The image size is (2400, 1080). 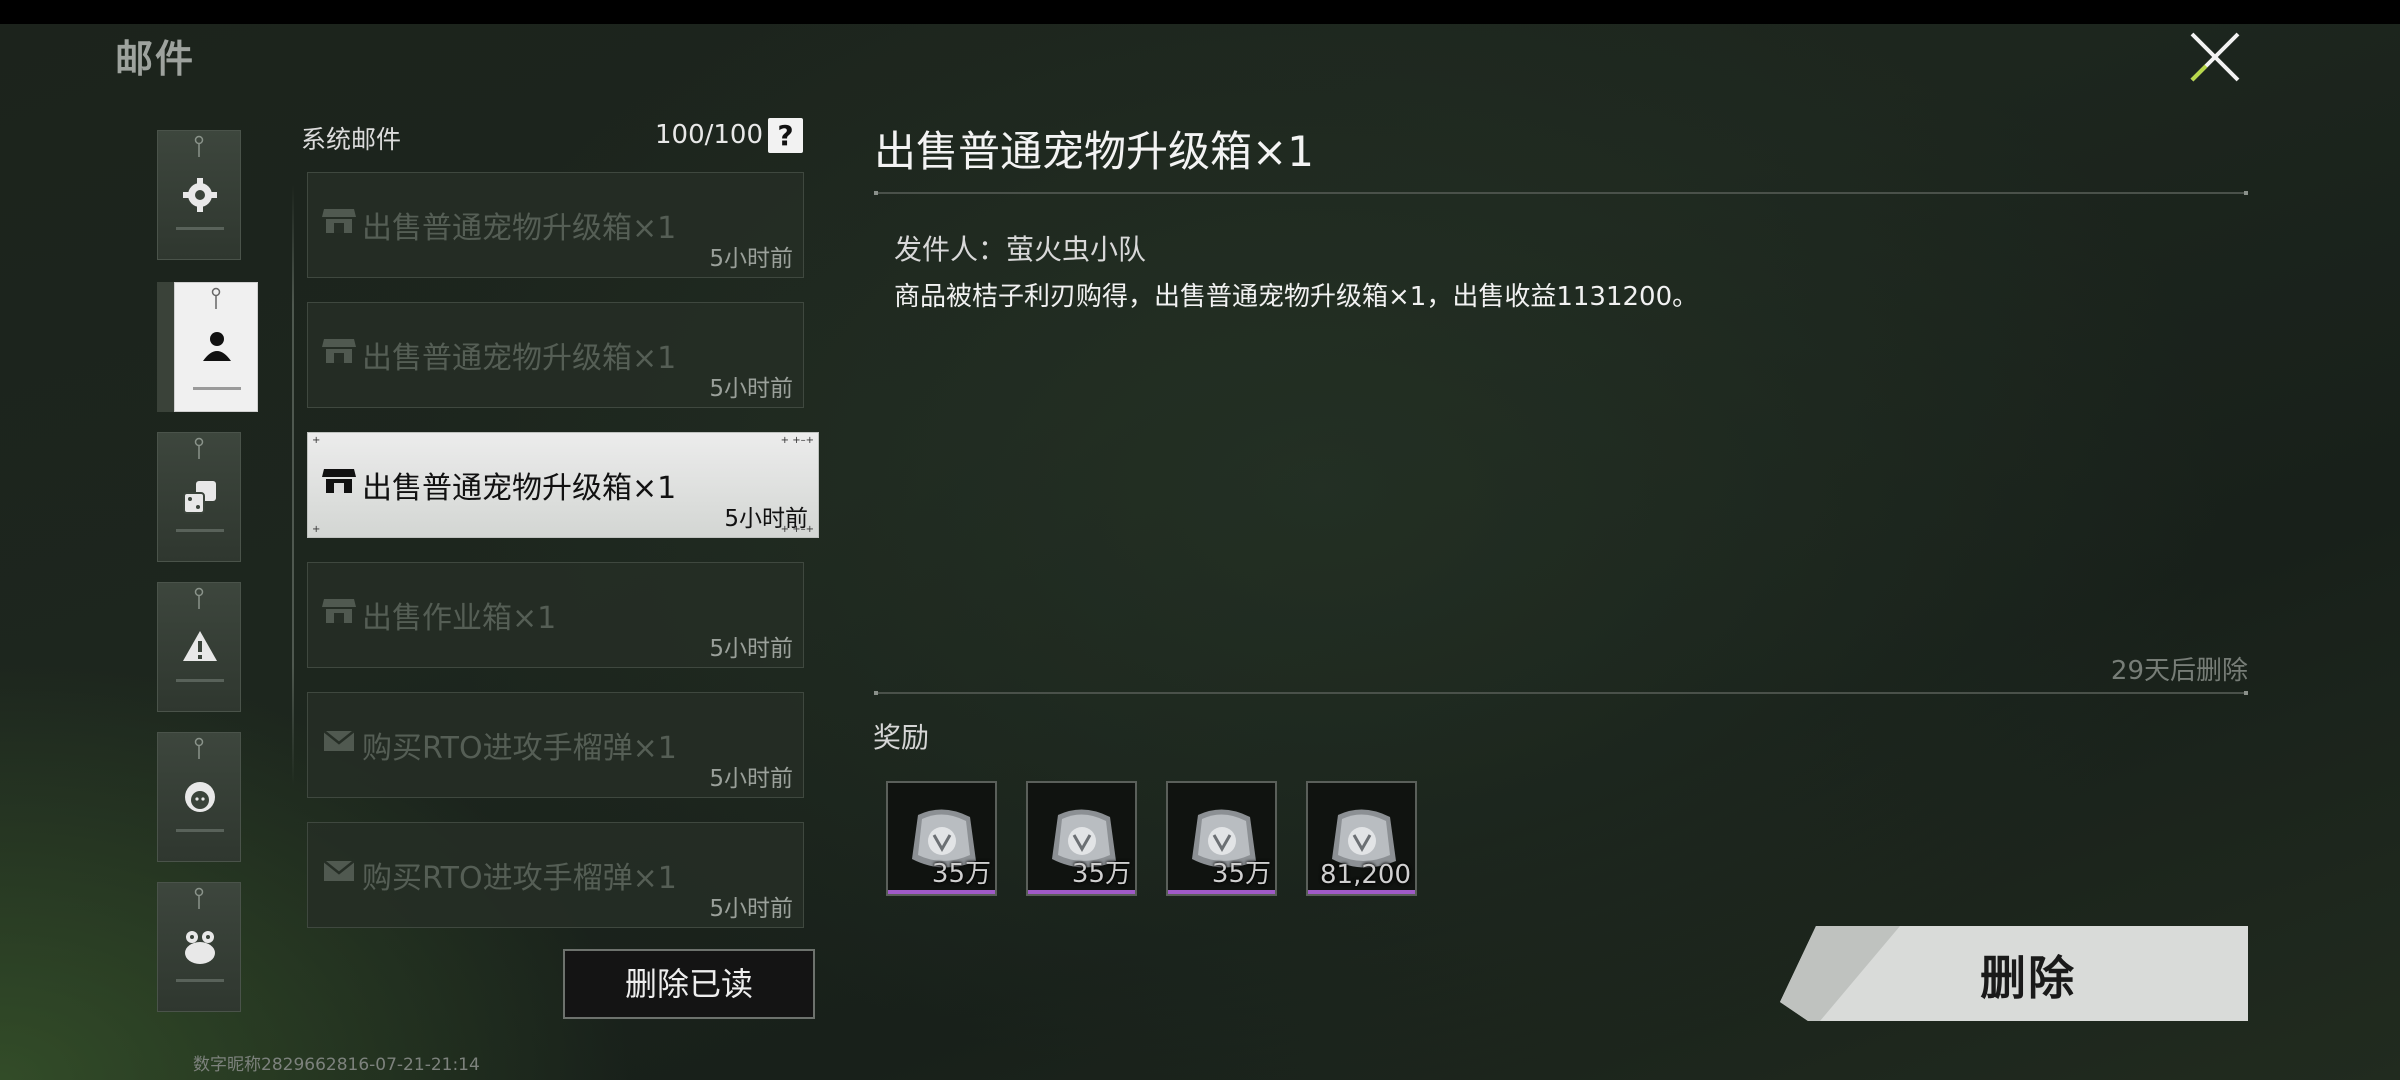 What do you see at coordinates (689, 984) in the screenshot?
I see `delete-read-button: 删除已读` at bounding box center [689, 984].